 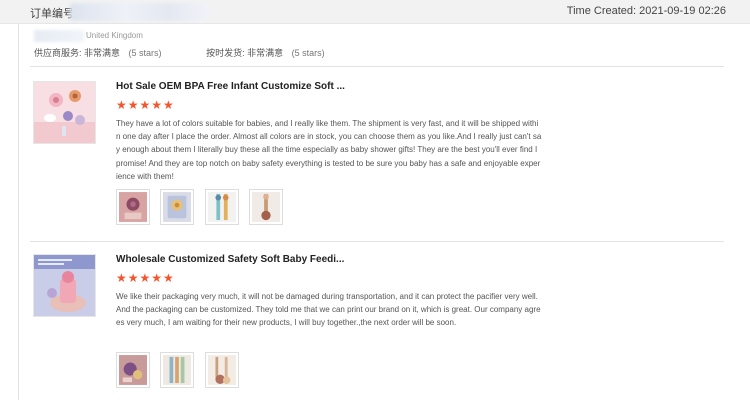 What do you see at coordinates (77, 53) in the screenshot?
I see `supplier-service-label: 供应商服务: 非常满意` at bounding box center [77, 53].